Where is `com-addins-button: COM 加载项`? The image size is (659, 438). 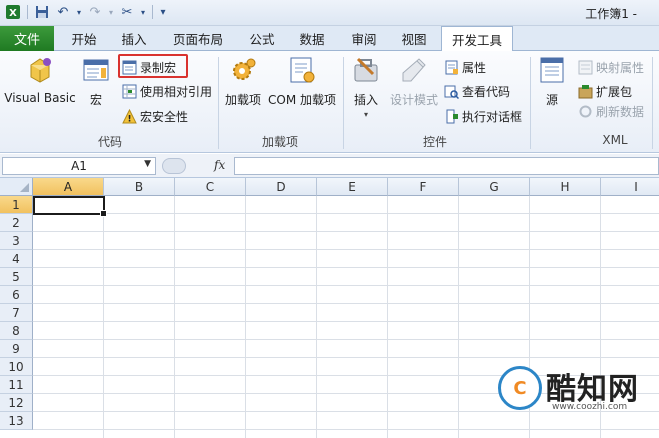
com-addins-button: COM 加载项 is located at coordinates (302, 81).